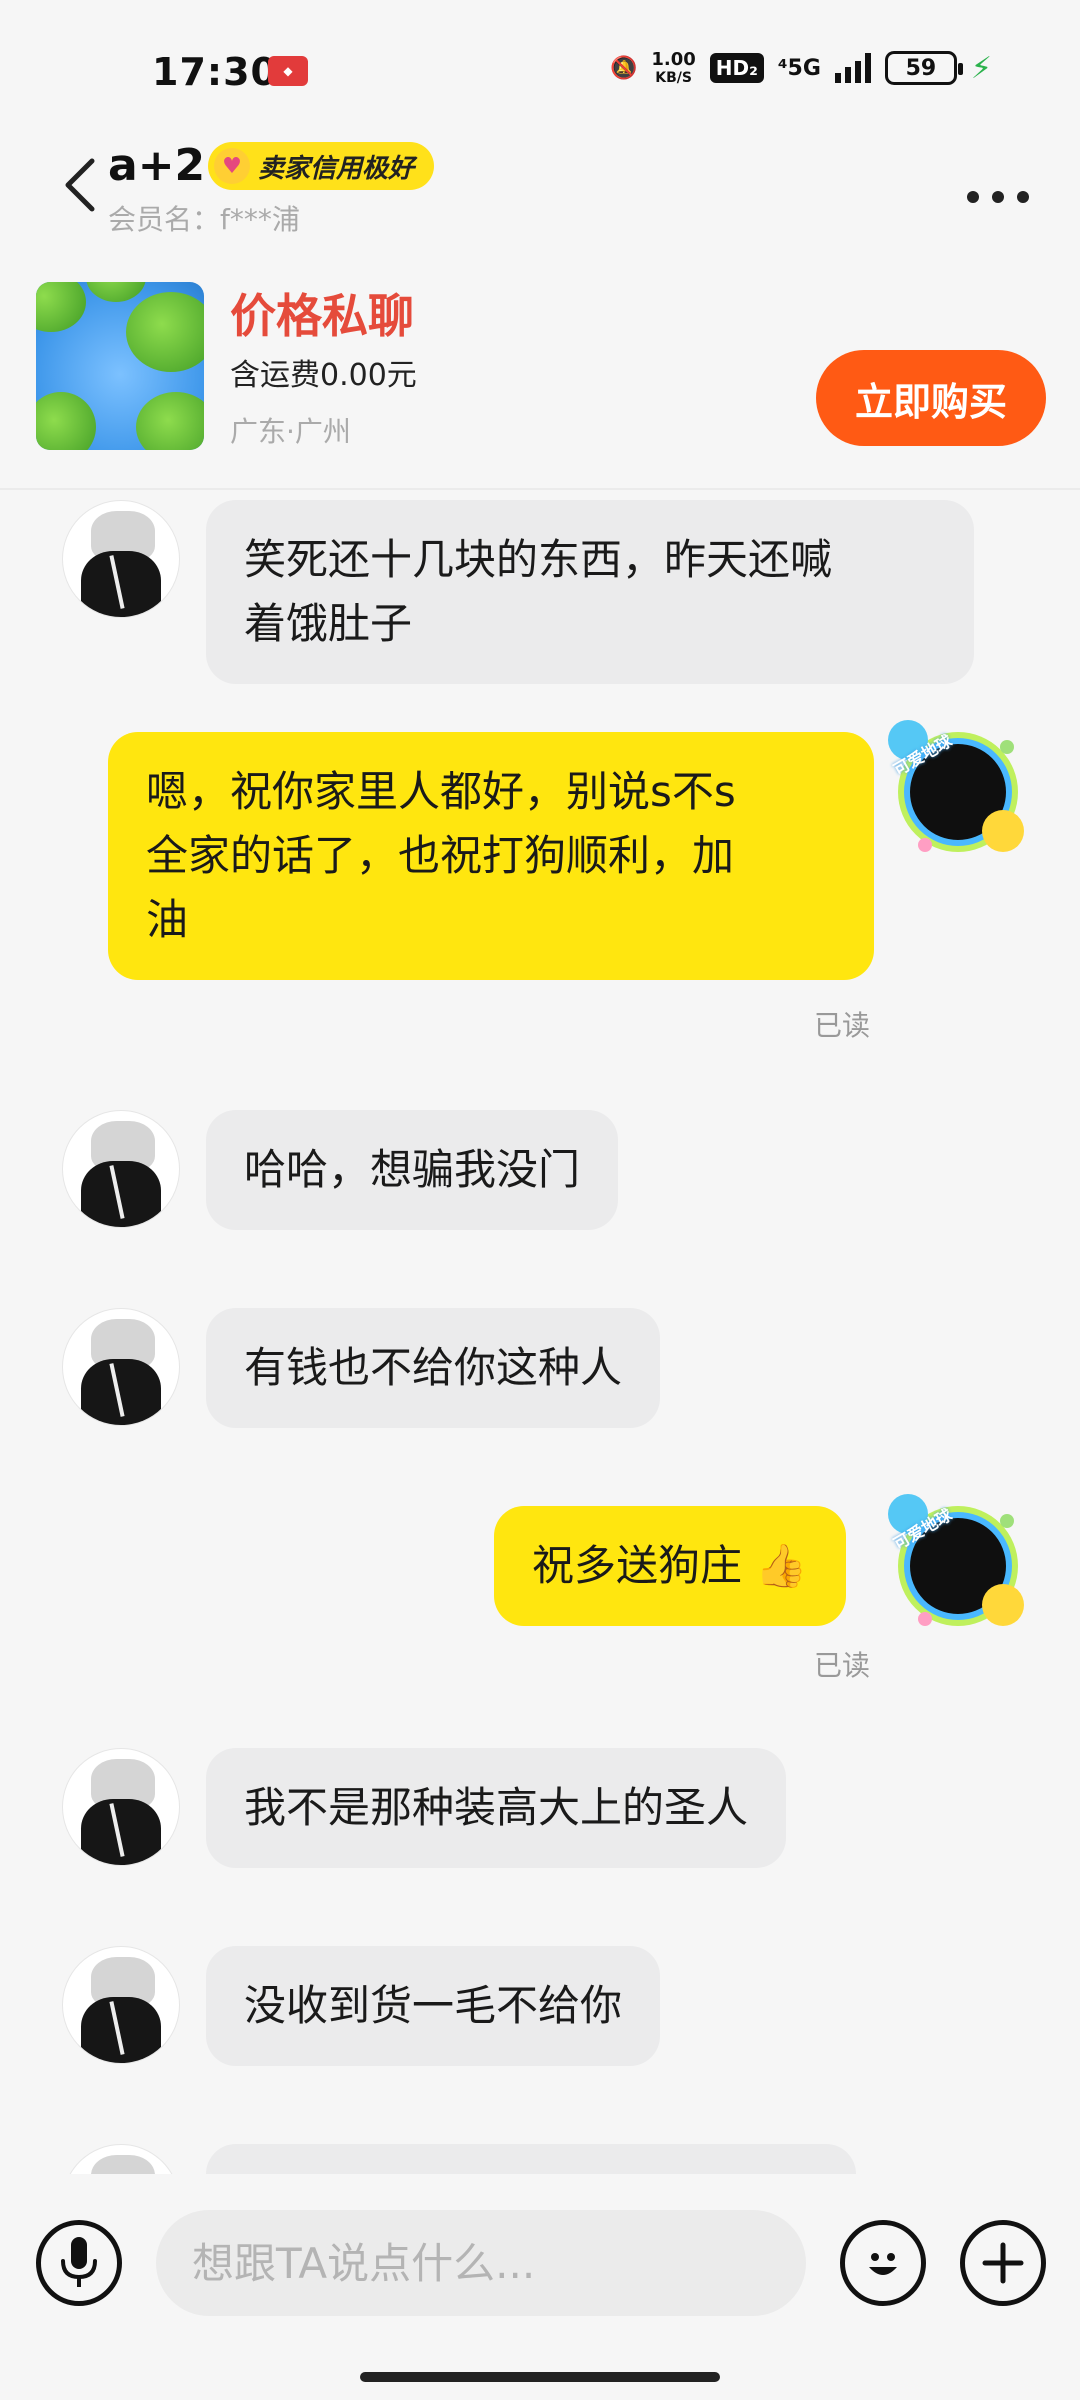 The width and height of the screenshot is (1080, 2400). I want to click on hd-icon: HD₂, so click(736, 68).